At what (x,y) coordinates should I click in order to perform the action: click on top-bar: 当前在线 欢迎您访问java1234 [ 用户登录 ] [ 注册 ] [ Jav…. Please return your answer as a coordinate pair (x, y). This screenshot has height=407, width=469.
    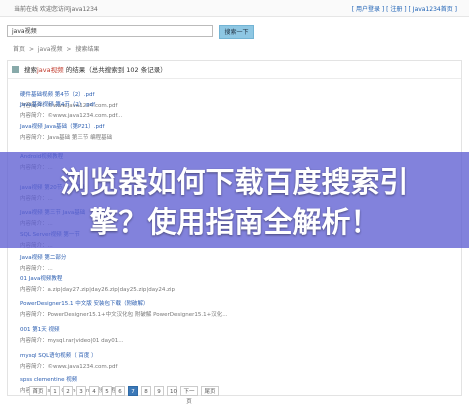
    Looking at the image, I should click on (234, 8).